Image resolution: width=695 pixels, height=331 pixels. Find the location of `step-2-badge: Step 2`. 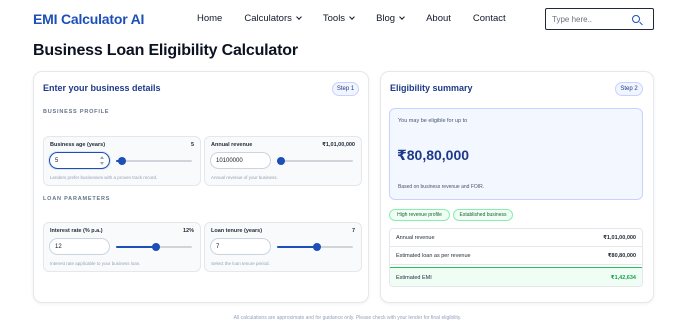

step-2-badge: Step 2 is located at coordinates (629, 89).